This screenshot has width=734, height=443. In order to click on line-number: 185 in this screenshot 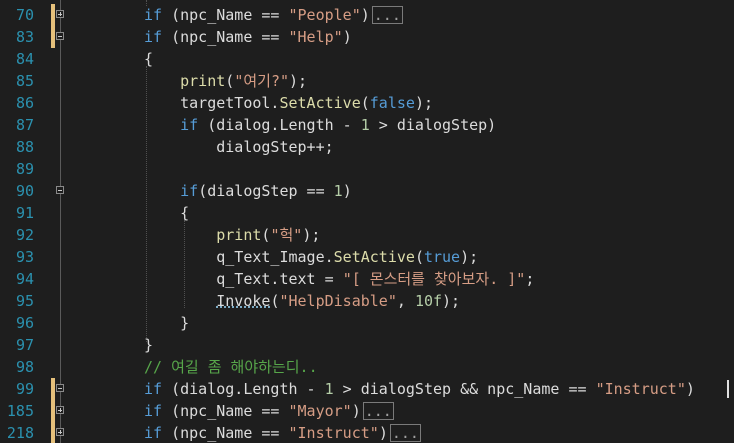, I will do `click(20, 411)`.